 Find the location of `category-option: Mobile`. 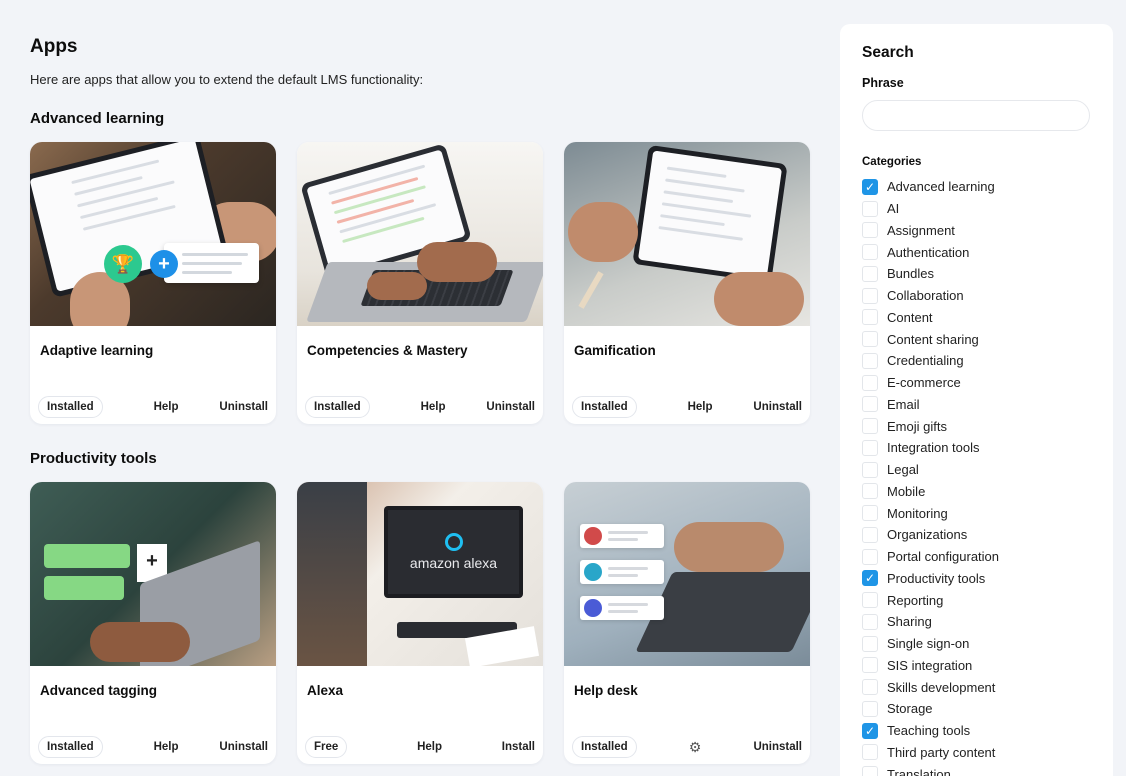

category-option: Mobile is located at coordinates (976, 492).